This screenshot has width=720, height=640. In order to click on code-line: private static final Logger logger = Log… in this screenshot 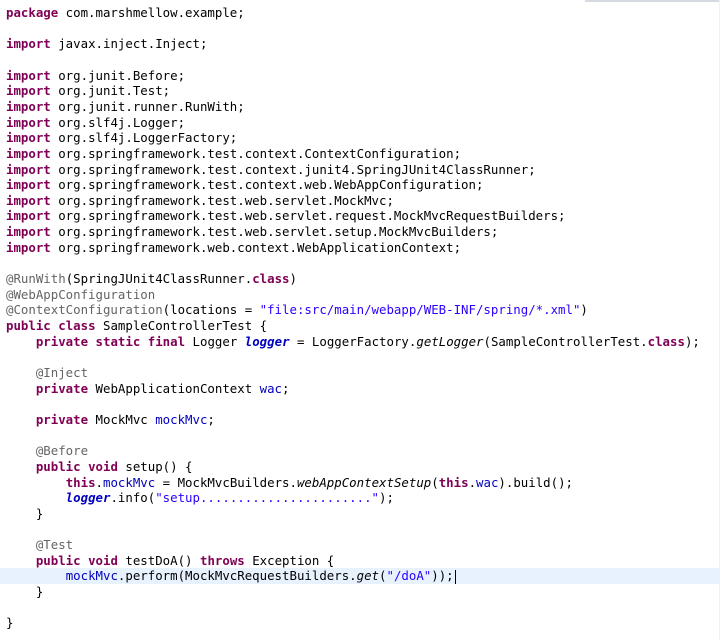, I will do `click(353, 342)`.